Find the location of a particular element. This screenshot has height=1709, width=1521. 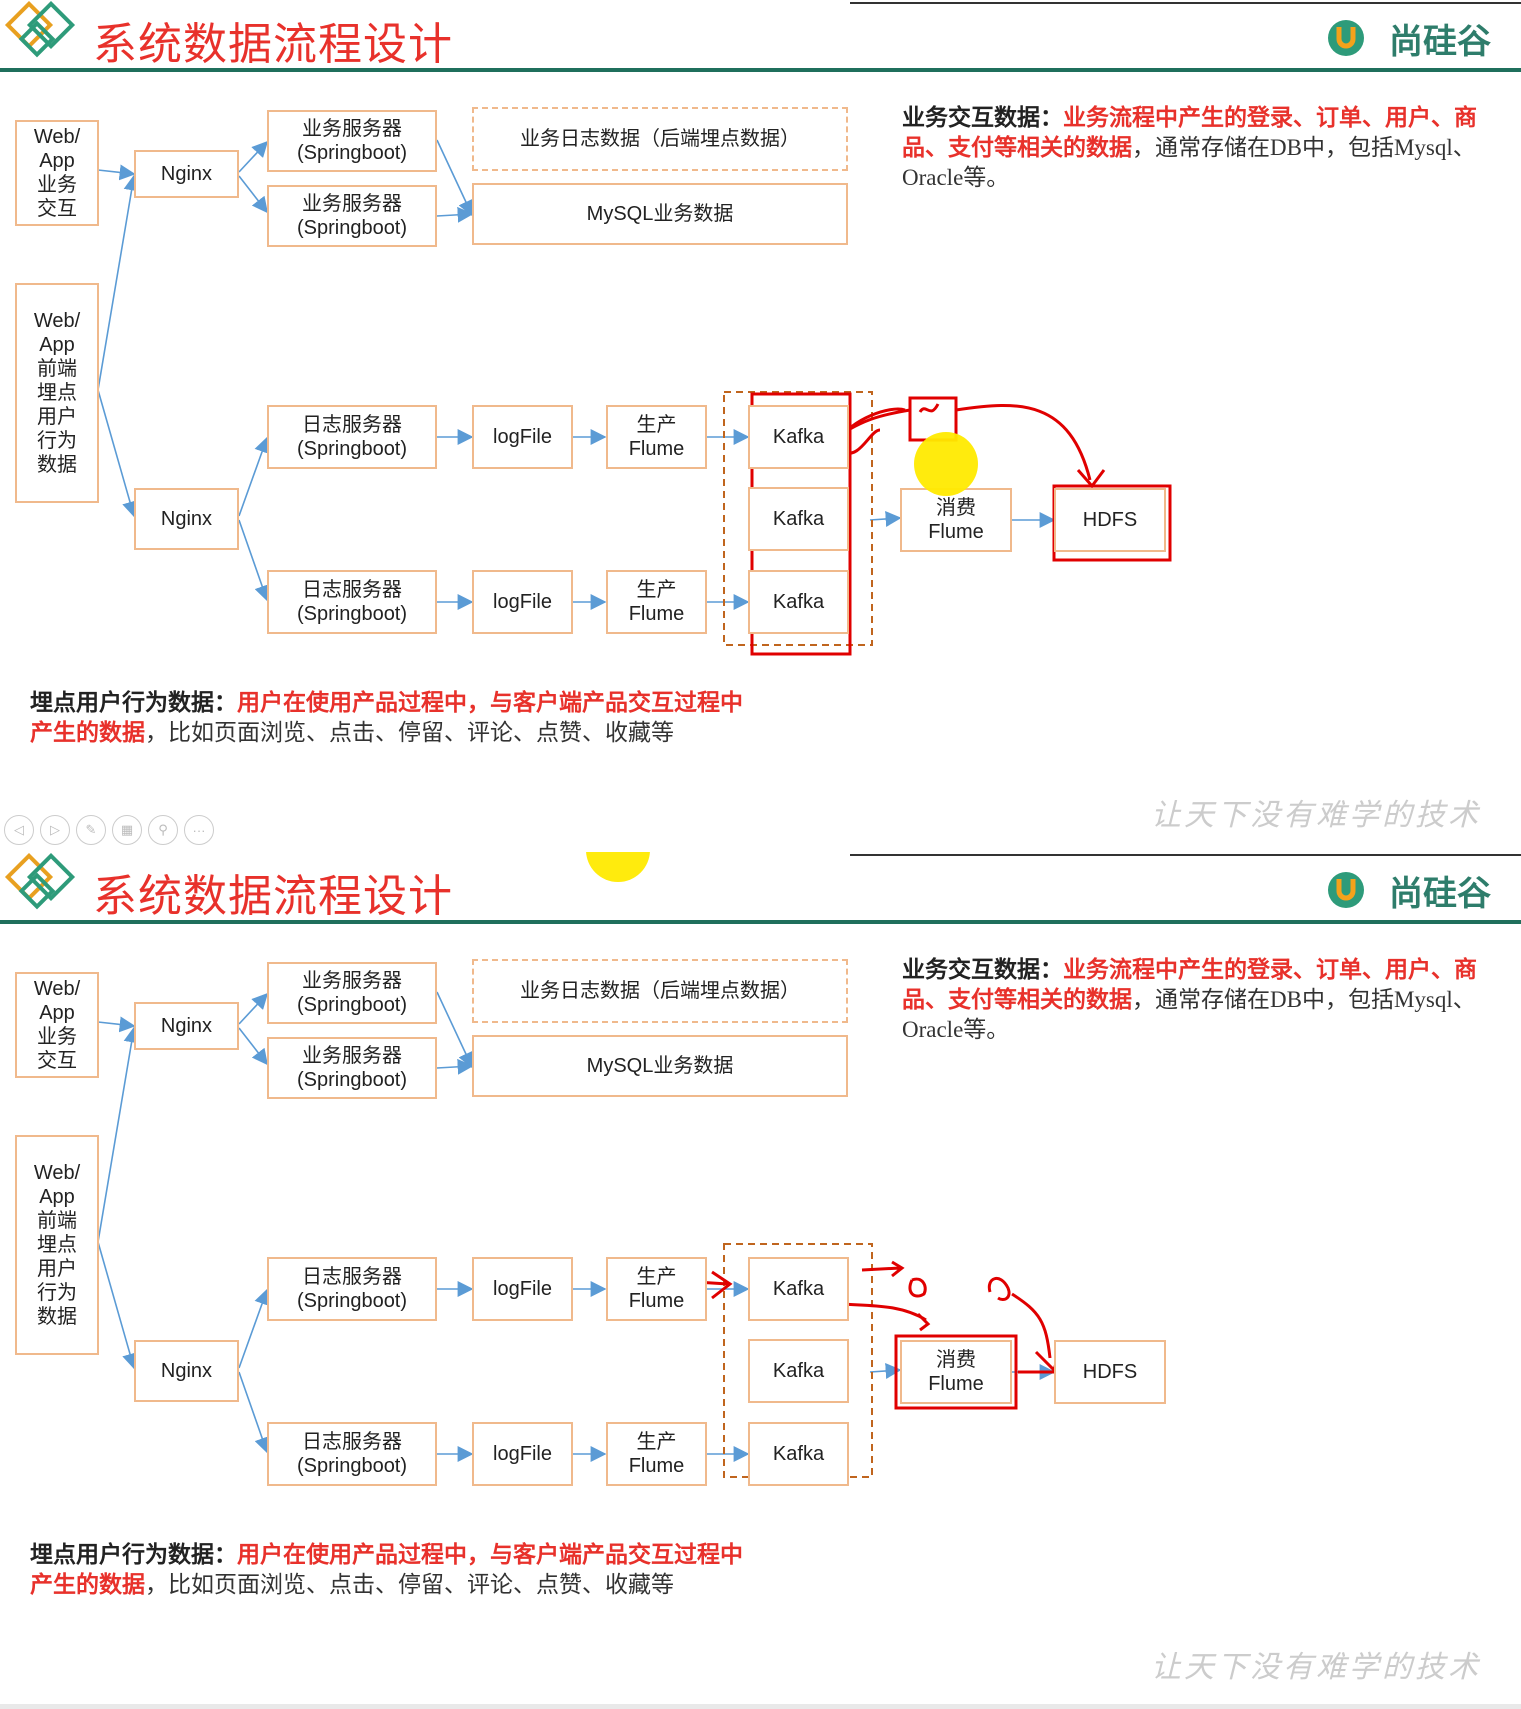

presentation-controls: ◁ ▷ ✎ ▦ ⚲ ··· is located at coordinates (109, 830).